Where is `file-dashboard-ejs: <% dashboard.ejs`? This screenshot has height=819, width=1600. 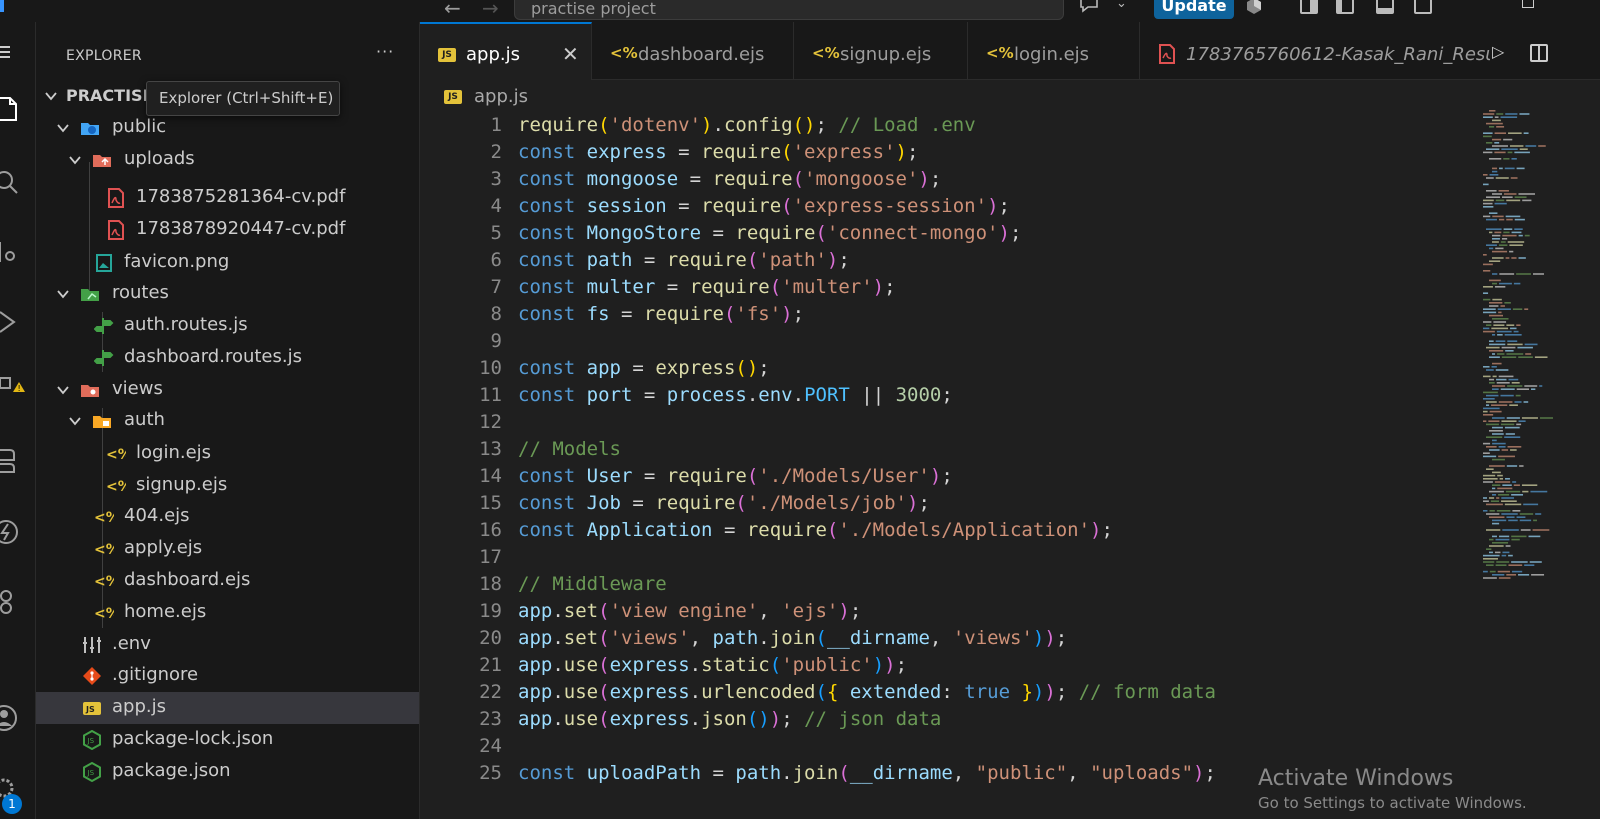
file-dashboard-ejs: <% dashboard.ejs is located at coordinates (227, 581).